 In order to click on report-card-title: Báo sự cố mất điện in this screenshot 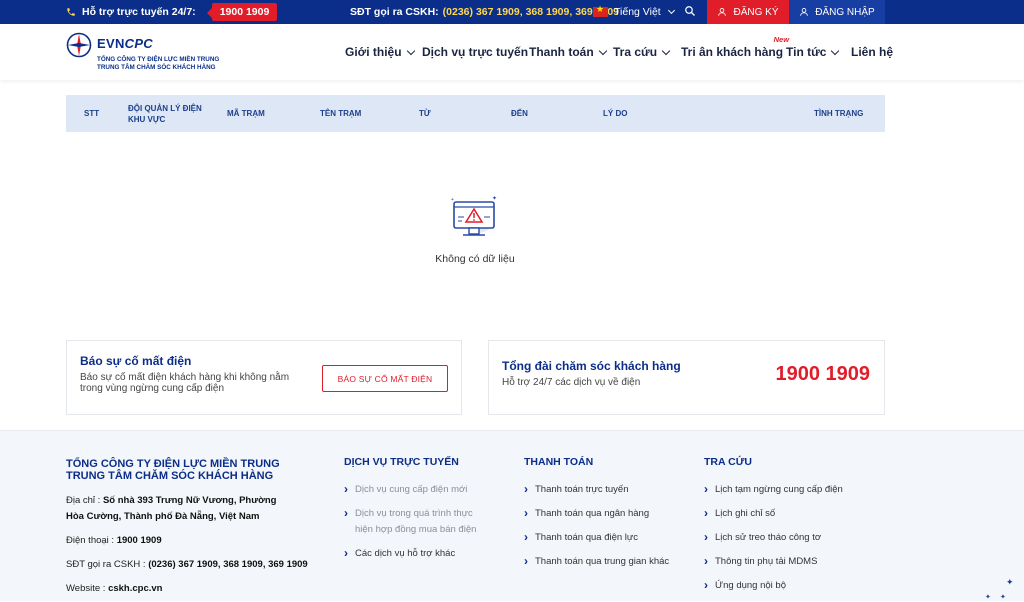, I will do `click(136, 361)`.